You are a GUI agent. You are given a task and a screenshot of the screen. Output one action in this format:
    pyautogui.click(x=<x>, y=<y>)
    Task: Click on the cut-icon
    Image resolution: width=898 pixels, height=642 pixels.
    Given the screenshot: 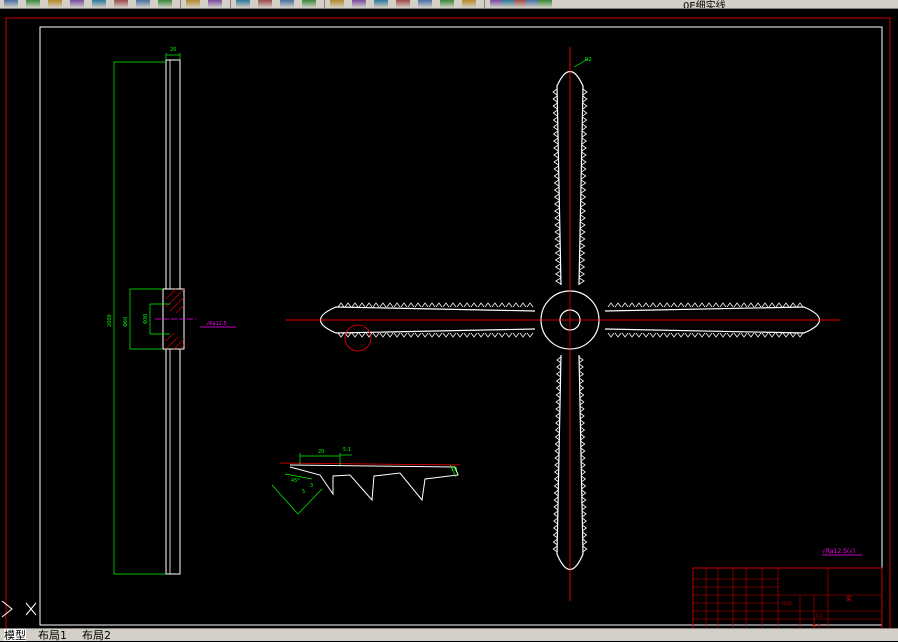 What is the action you would take?
    pyautogui.click(x=99, y=4)
    